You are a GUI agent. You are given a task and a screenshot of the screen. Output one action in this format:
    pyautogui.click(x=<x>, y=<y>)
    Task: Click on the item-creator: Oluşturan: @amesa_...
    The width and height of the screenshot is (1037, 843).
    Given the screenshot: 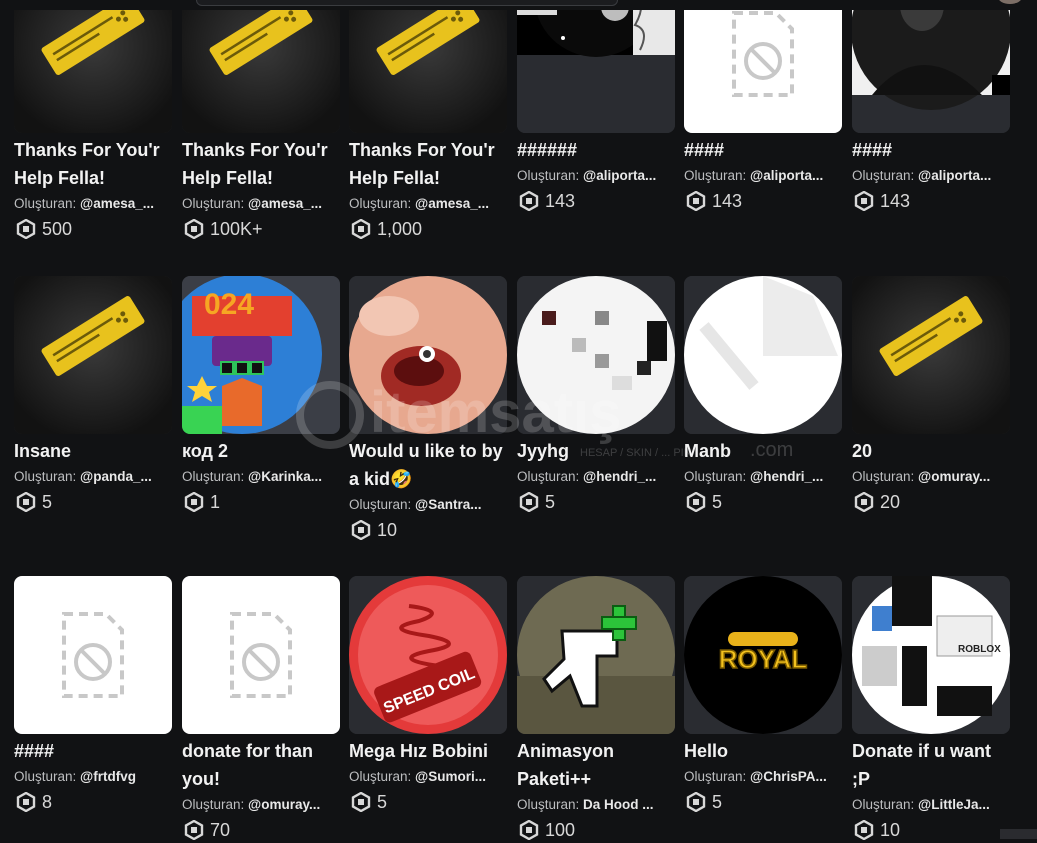 What is the action you would take?
    pyautogui.click(x=425, y=204)
    